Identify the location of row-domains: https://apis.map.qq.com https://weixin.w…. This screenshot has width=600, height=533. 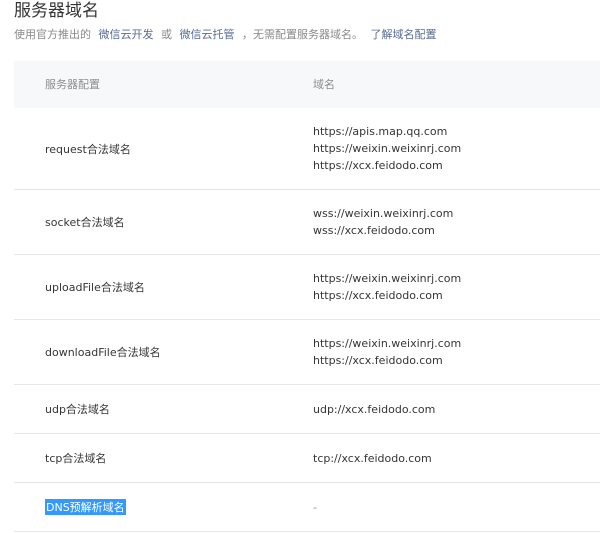
(387, 148).